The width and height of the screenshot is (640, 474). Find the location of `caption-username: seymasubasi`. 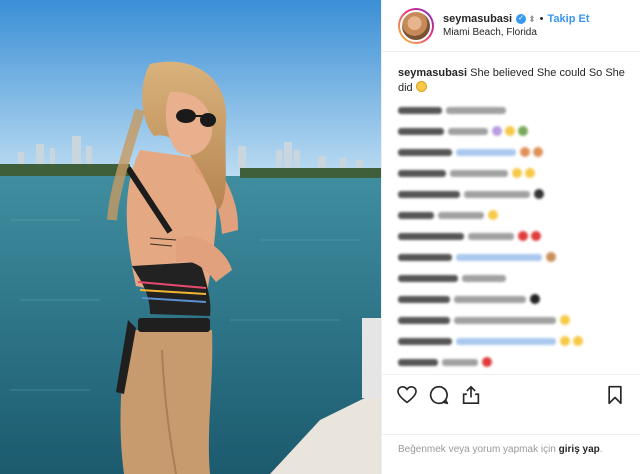

caption-username: seymasubasi is located at coordinates (432, 73).